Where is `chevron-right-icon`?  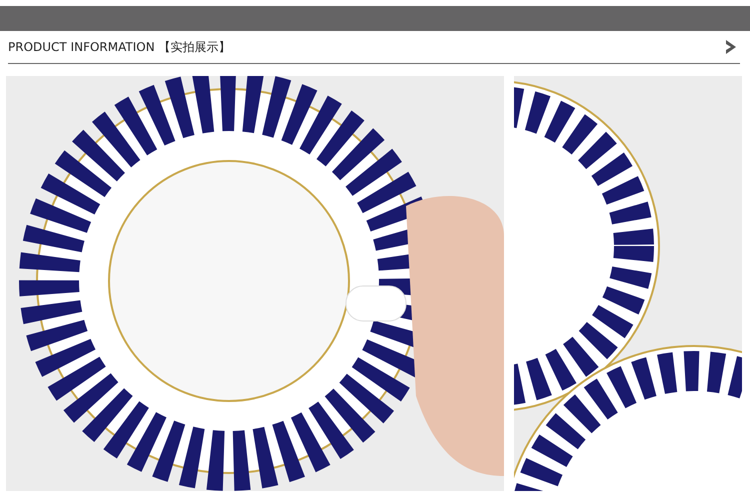 chevron-right-icon is located at coordinates (731, 47).